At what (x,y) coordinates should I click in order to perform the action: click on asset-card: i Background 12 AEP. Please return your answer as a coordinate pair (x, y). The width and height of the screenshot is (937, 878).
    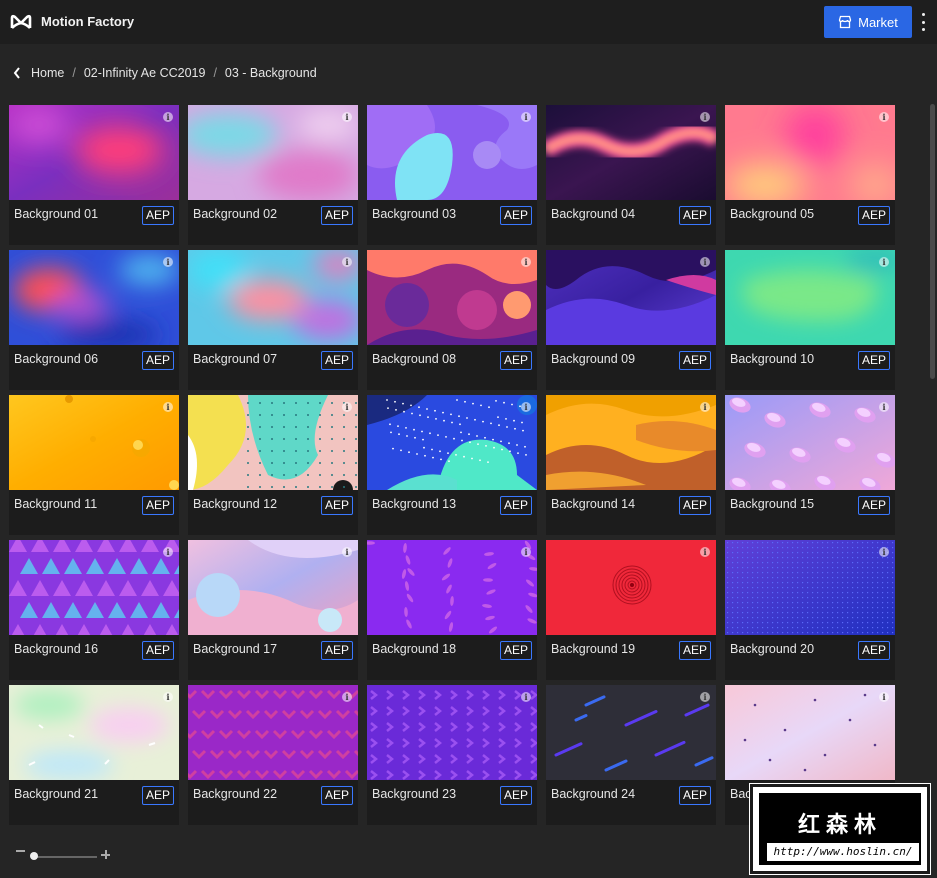
    Looking at the image, I should click on (273, 465).